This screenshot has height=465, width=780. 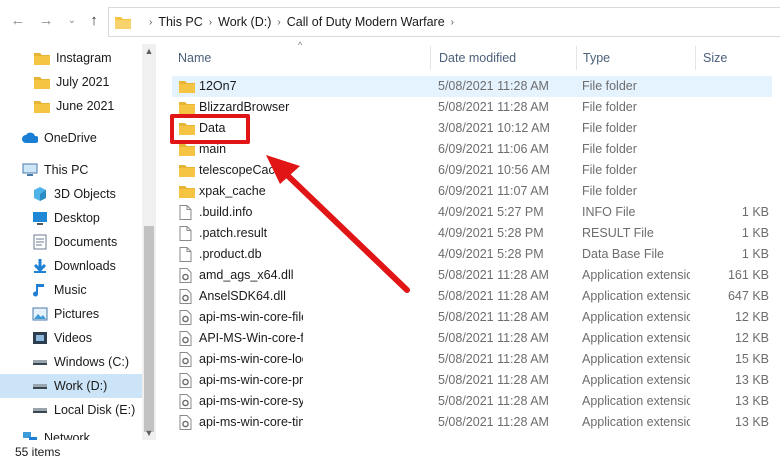 I want to click on red-arrow-annotation, so click(x=338, y=224).